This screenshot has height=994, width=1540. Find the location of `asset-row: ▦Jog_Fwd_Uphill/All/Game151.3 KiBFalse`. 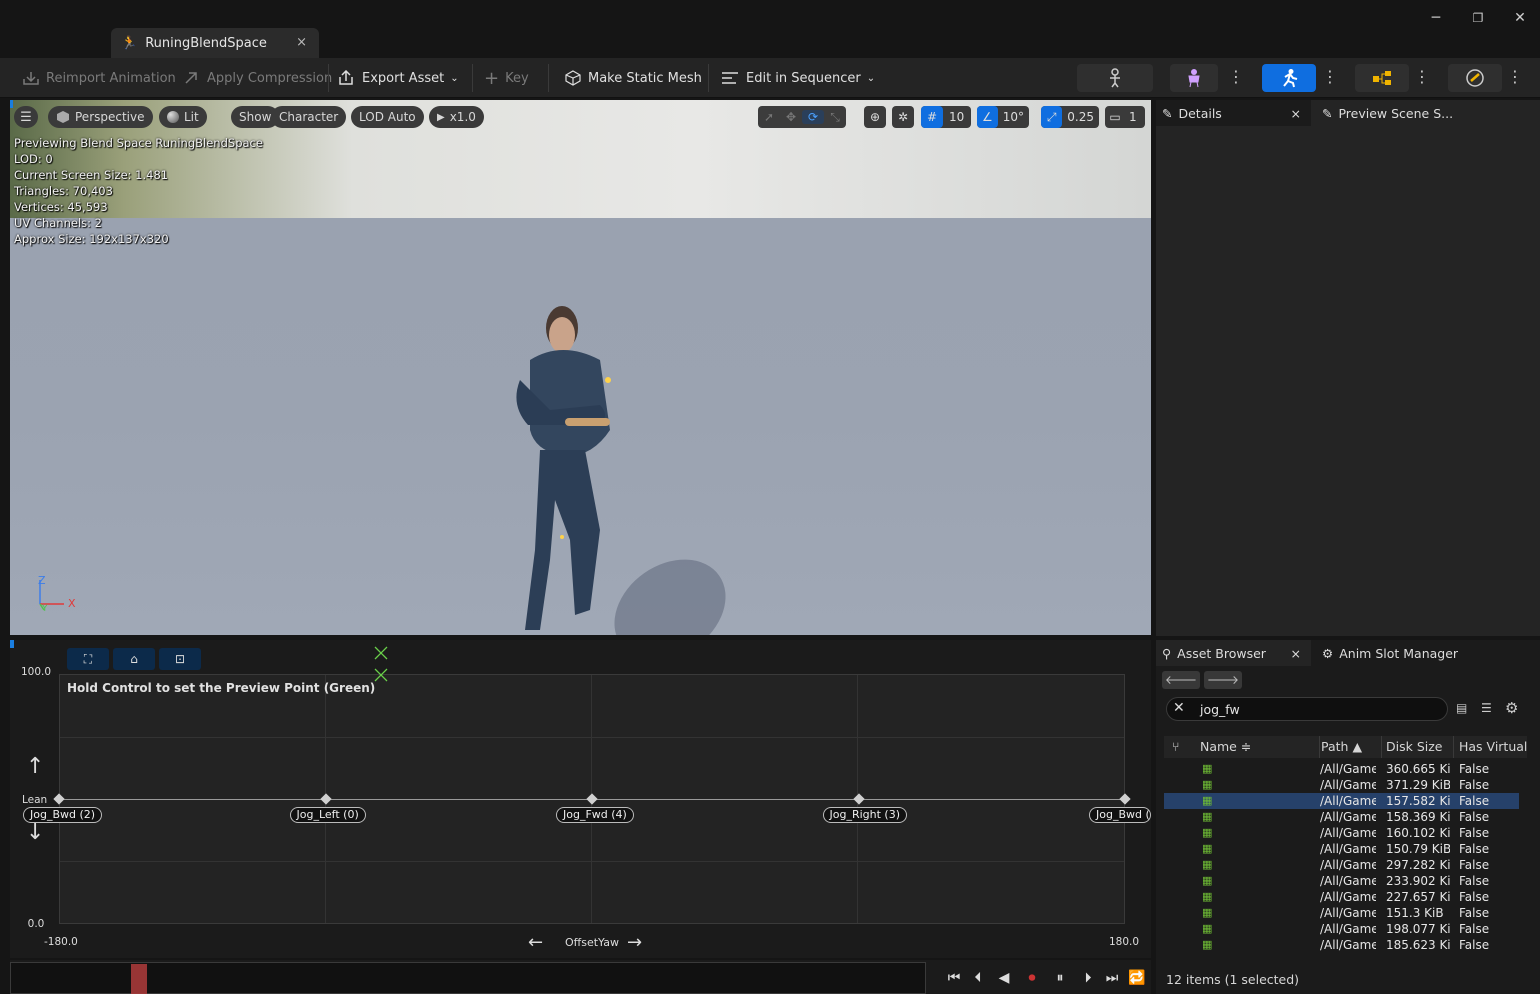

asset-row: ▦Jog_Fwd_Uphill/All/Game151.3 KiBFalse is located at coordinates (1341, 913).